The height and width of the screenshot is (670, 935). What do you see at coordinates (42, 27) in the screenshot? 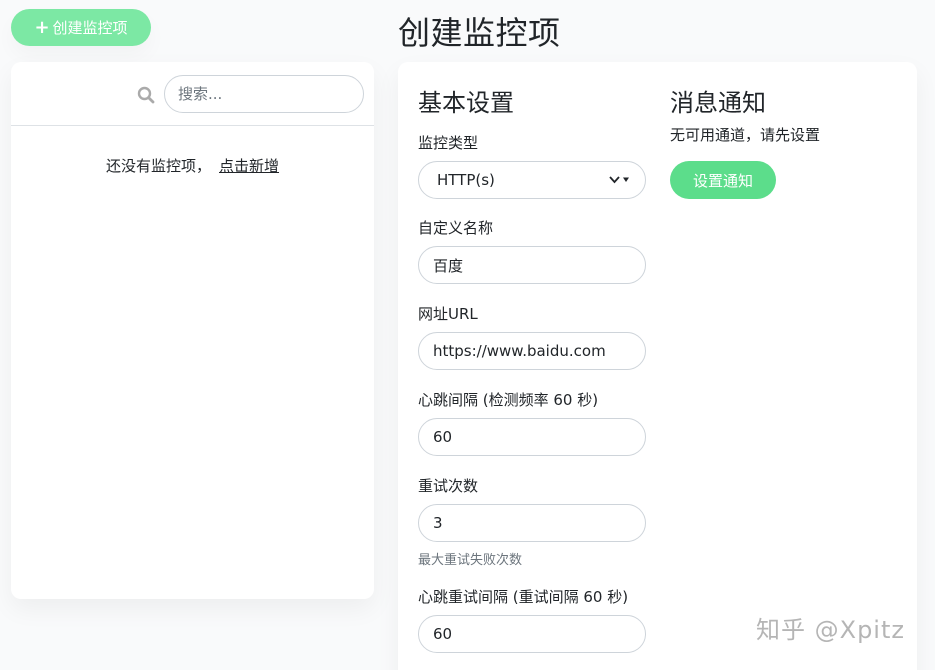
I see `plus-icon: +` at bounding box center [42, 27].